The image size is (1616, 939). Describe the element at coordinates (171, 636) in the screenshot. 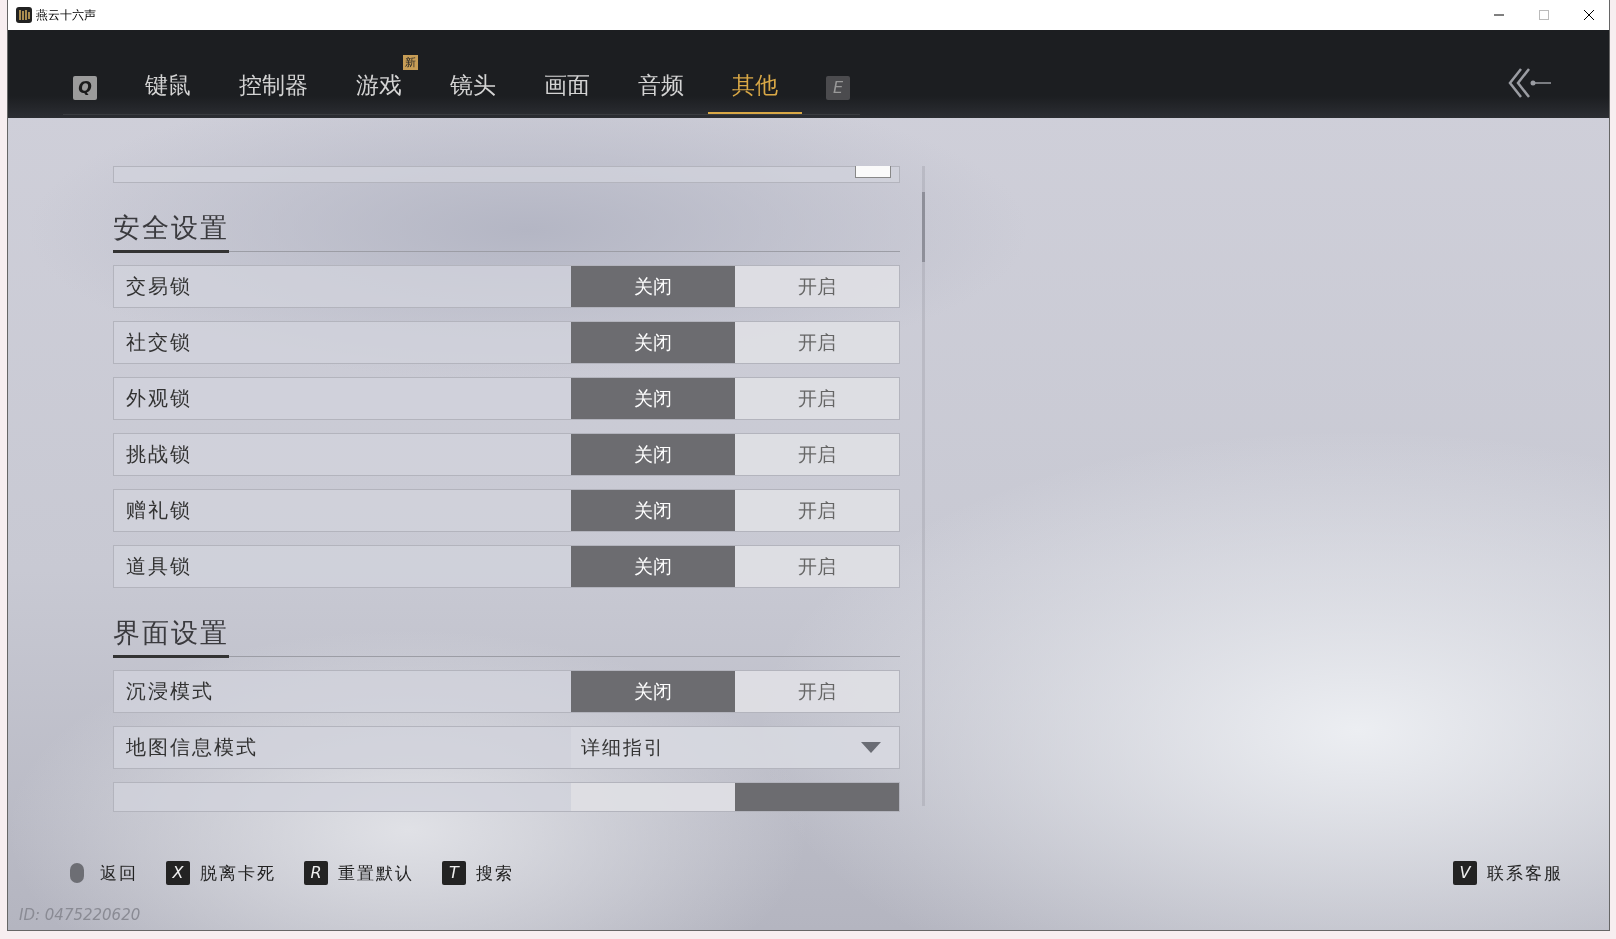

I see `section-heading: 界面设置` at that location.